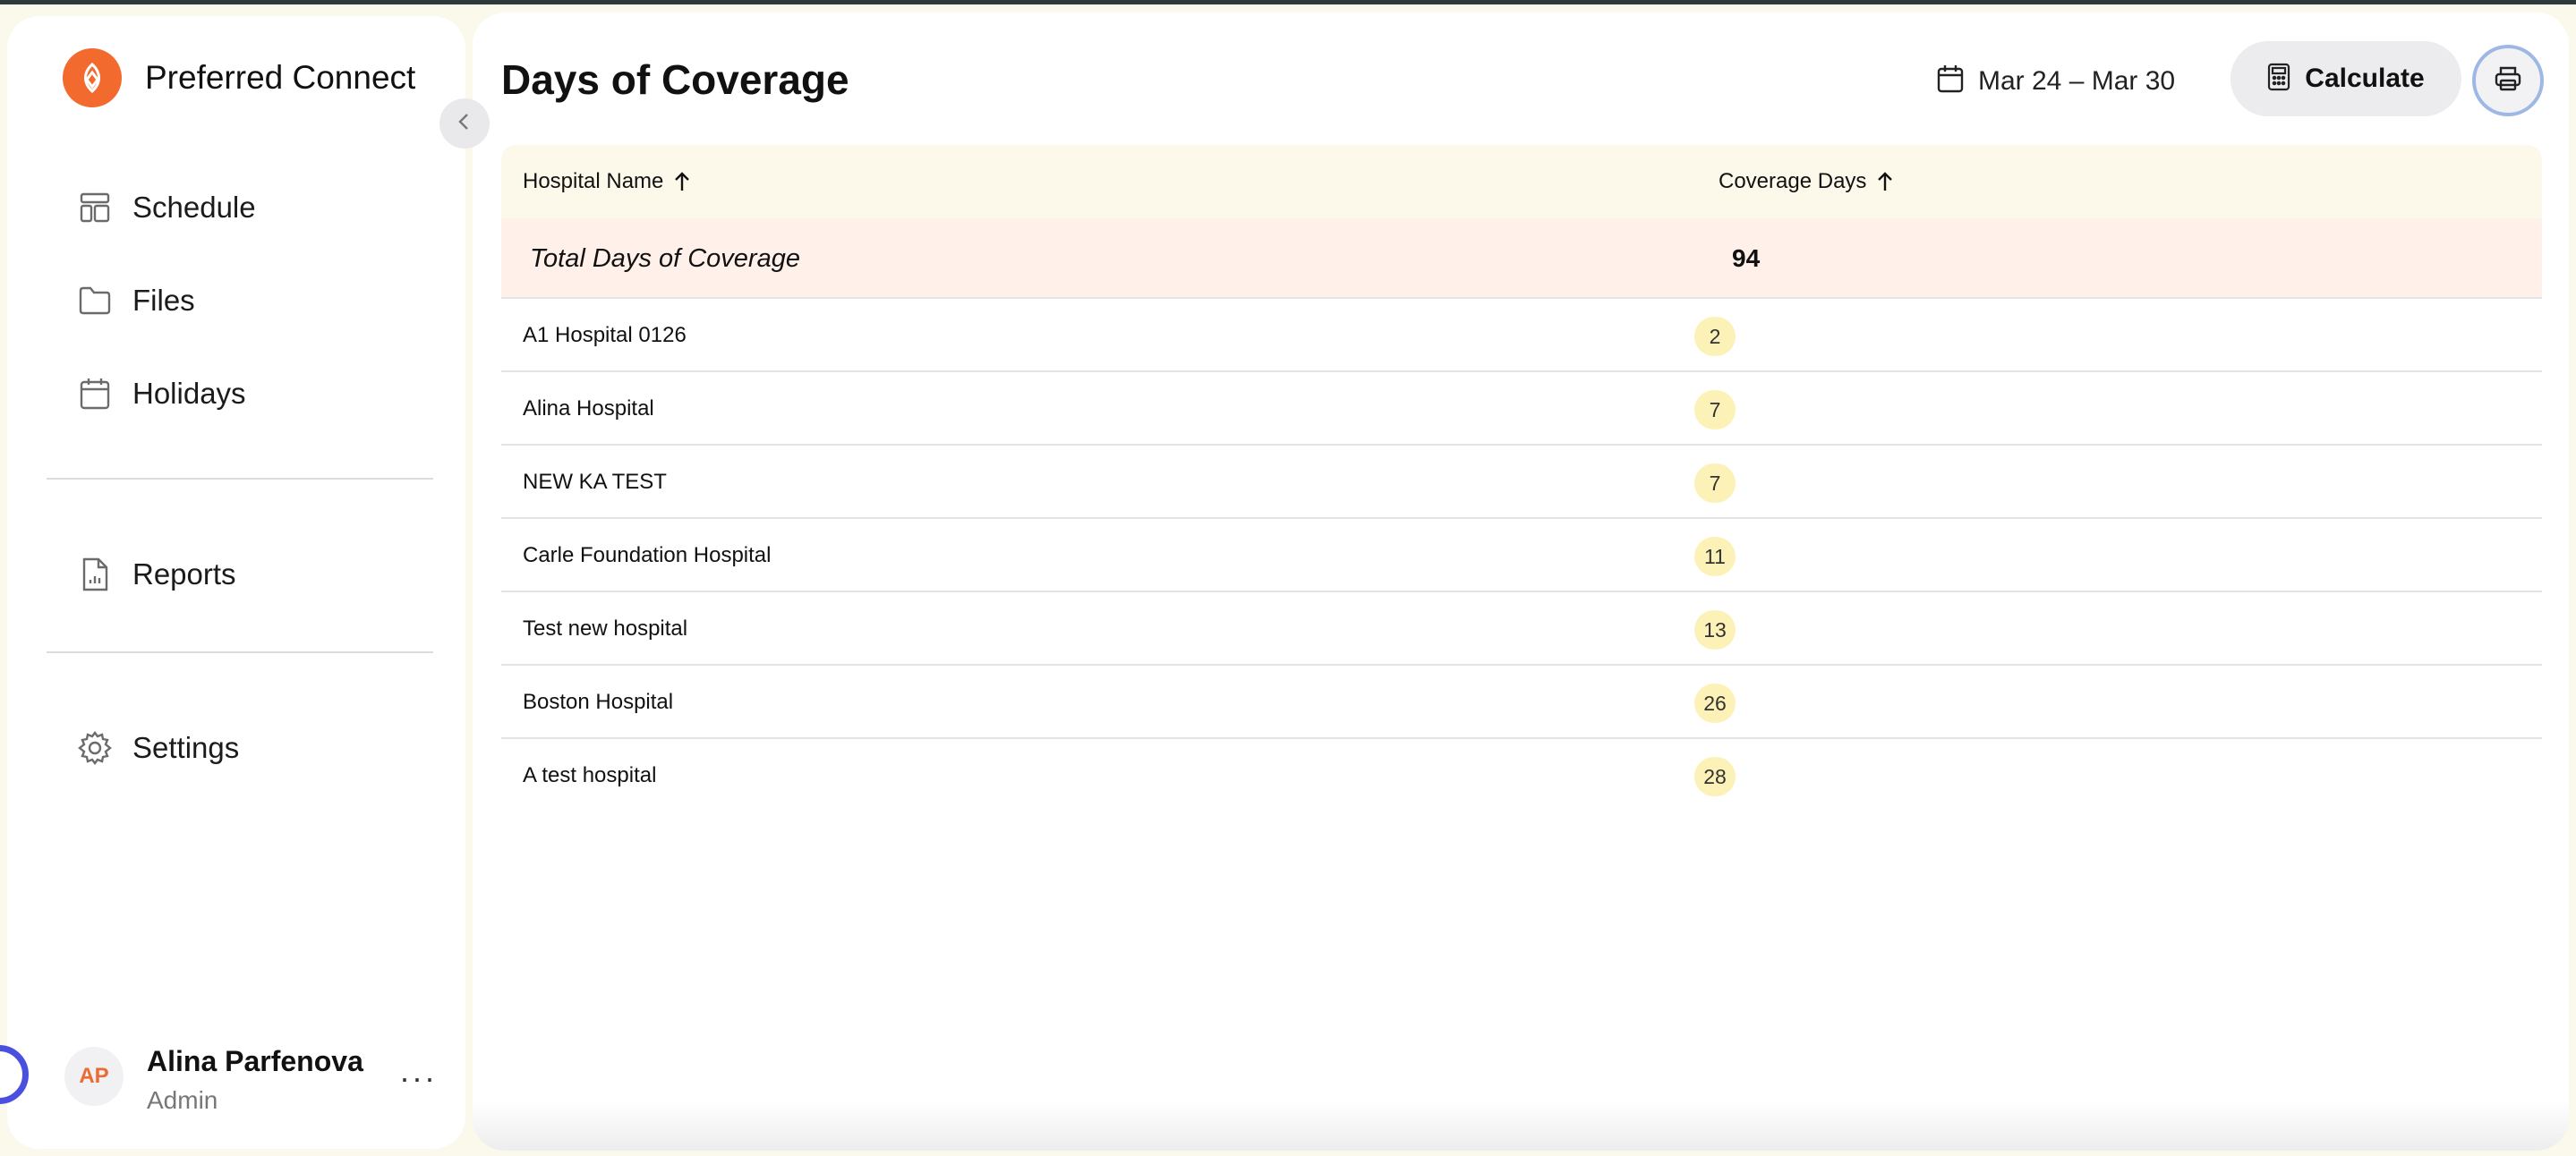 The height and width of the screenshot is (1156, 2576). What do you see at coordinates (605, 335) in the screenshot?
I see `hospital-name: A1 Hospital 0126` at bounding box center [605, 335].